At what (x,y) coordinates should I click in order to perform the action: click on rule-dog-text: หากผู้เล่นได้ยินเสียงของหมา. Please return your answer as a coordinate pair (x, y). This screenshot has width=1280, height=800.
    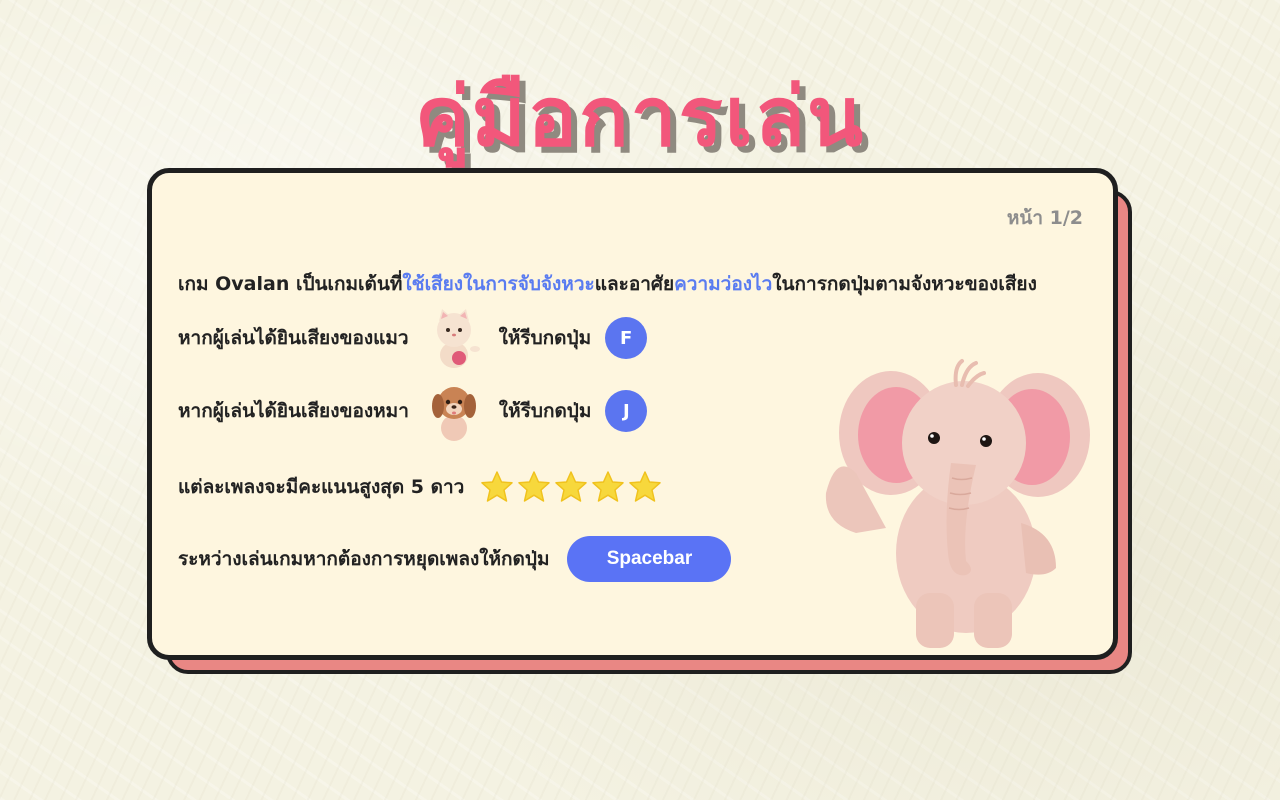
    Looking at the image, I should click on (293, 411).